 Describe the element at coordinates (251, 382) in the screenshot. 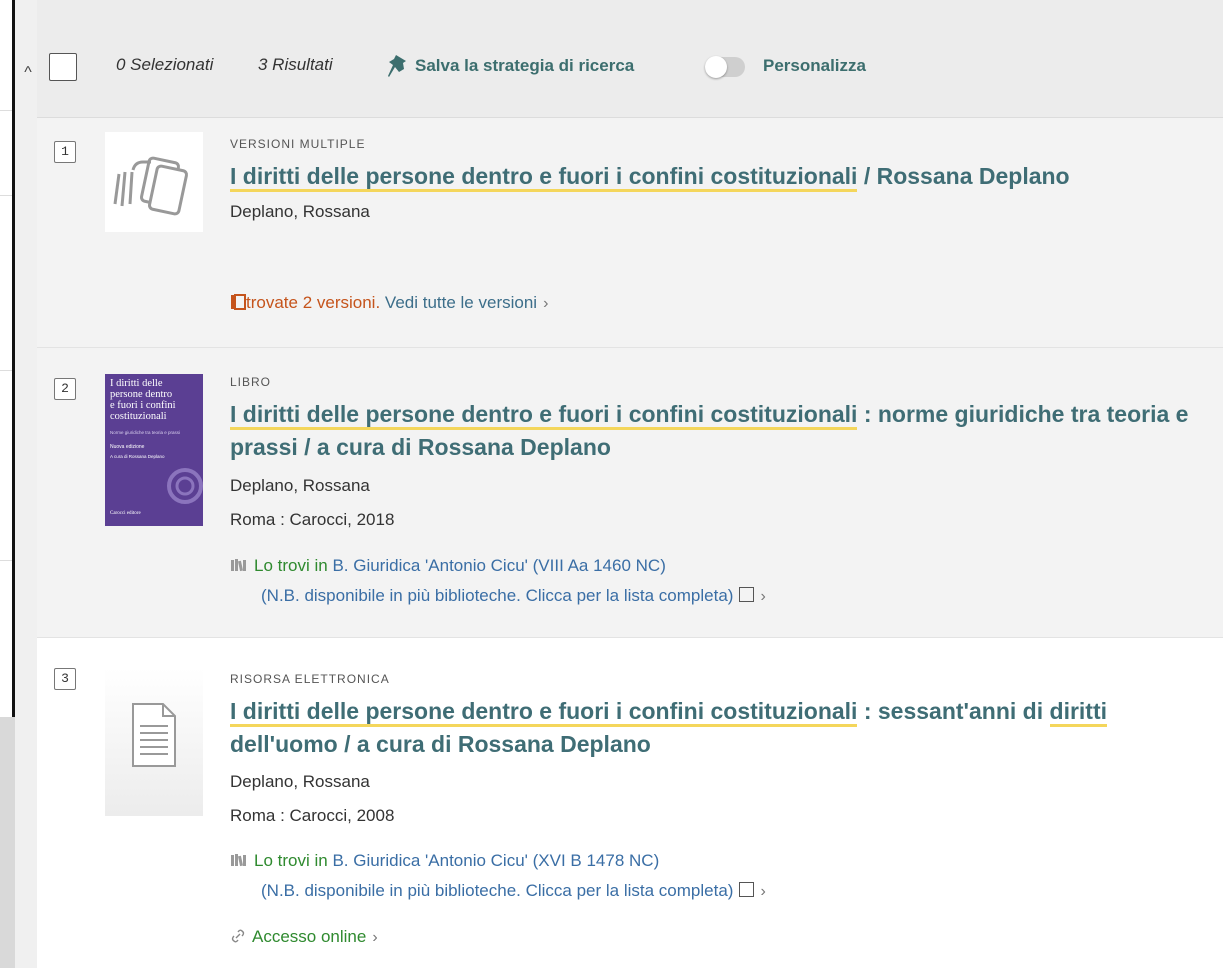

I see `result-type: LIBRO` at that location.